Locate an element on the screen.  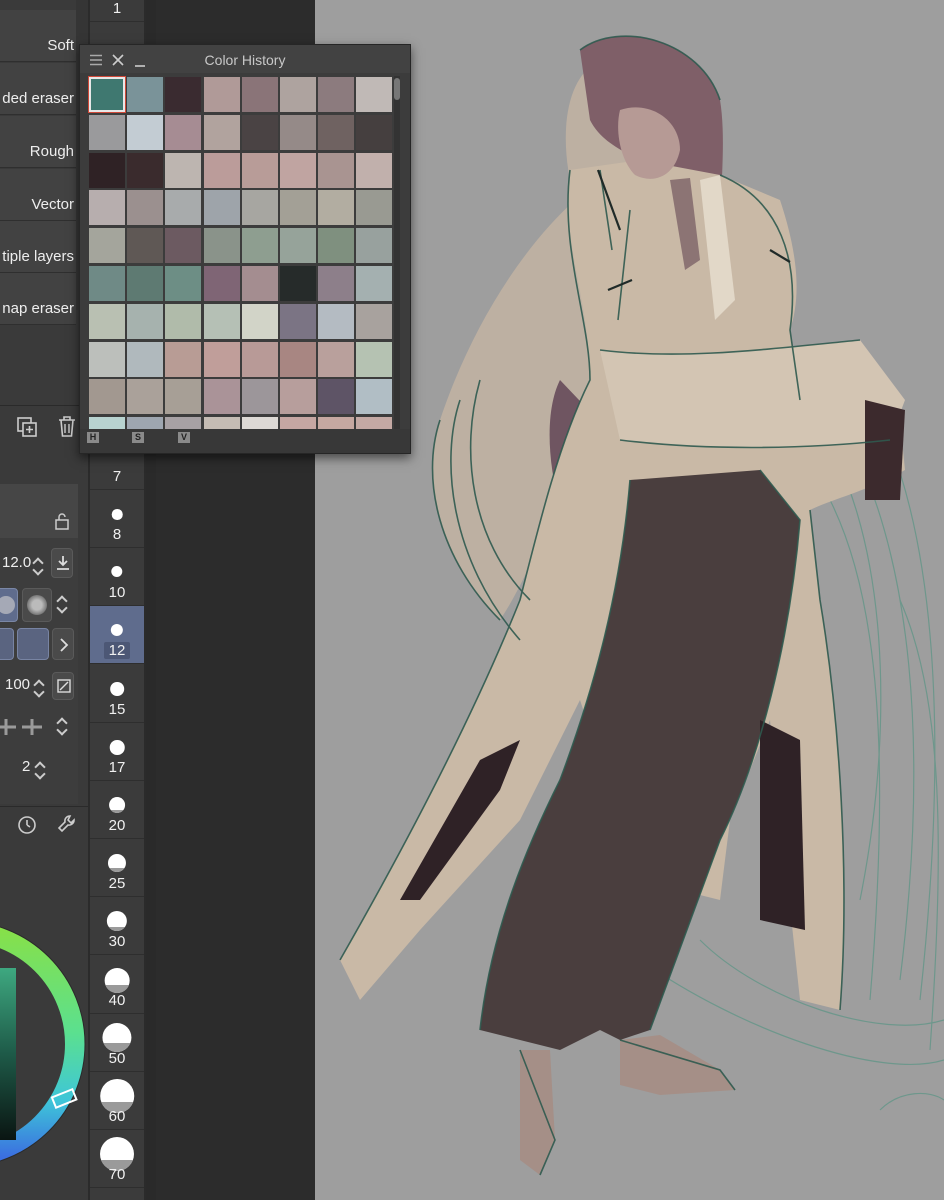
size-download-button is located at coordinates (62, 563).